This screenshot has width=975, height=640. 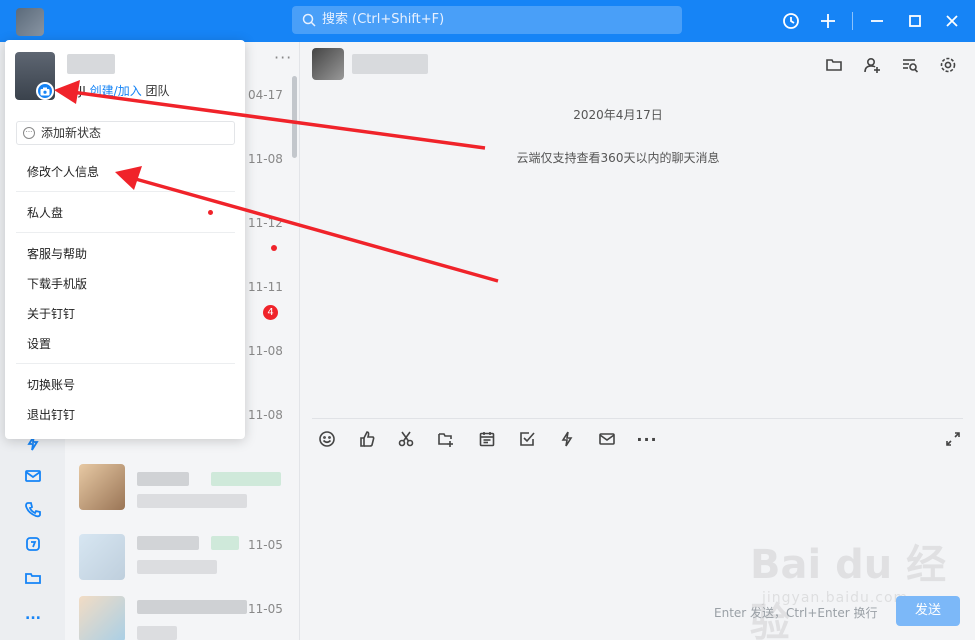 What do you see at coordinates (180, 490) in the screenshot?
I see `list-item` at bounding box center [180, 490].